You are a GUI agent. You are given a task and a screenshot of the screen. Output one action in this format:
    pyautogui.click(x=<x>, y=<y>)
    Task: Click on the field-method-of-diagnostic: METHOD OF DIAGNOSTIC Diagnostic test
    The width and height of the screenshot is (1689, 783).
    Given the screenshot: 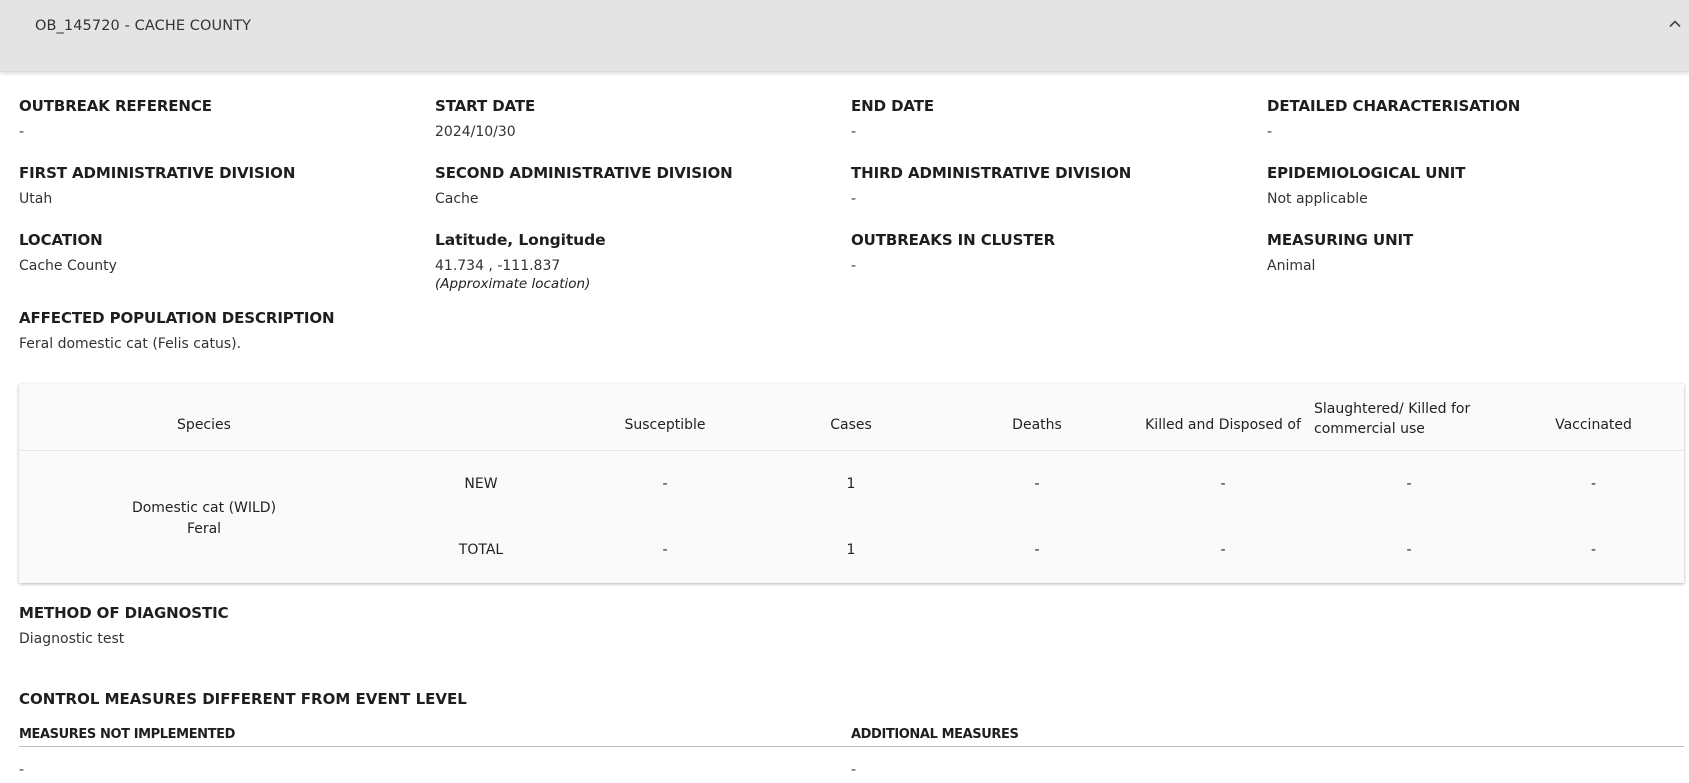 What is the action you would take?
    pyautogui.click(x=219, y=625)
    